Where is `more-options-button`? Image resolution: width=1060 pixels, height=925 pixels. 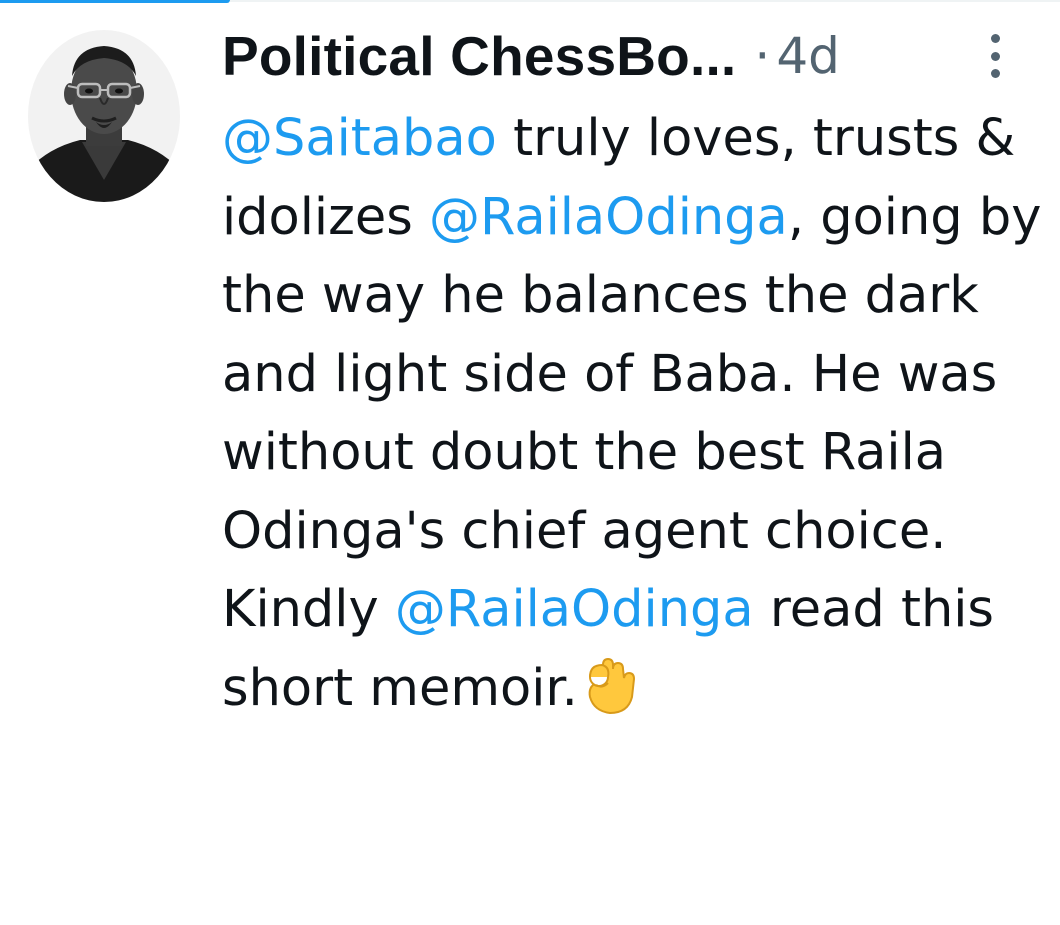 more-options-button is located at coordinates (995, 56).